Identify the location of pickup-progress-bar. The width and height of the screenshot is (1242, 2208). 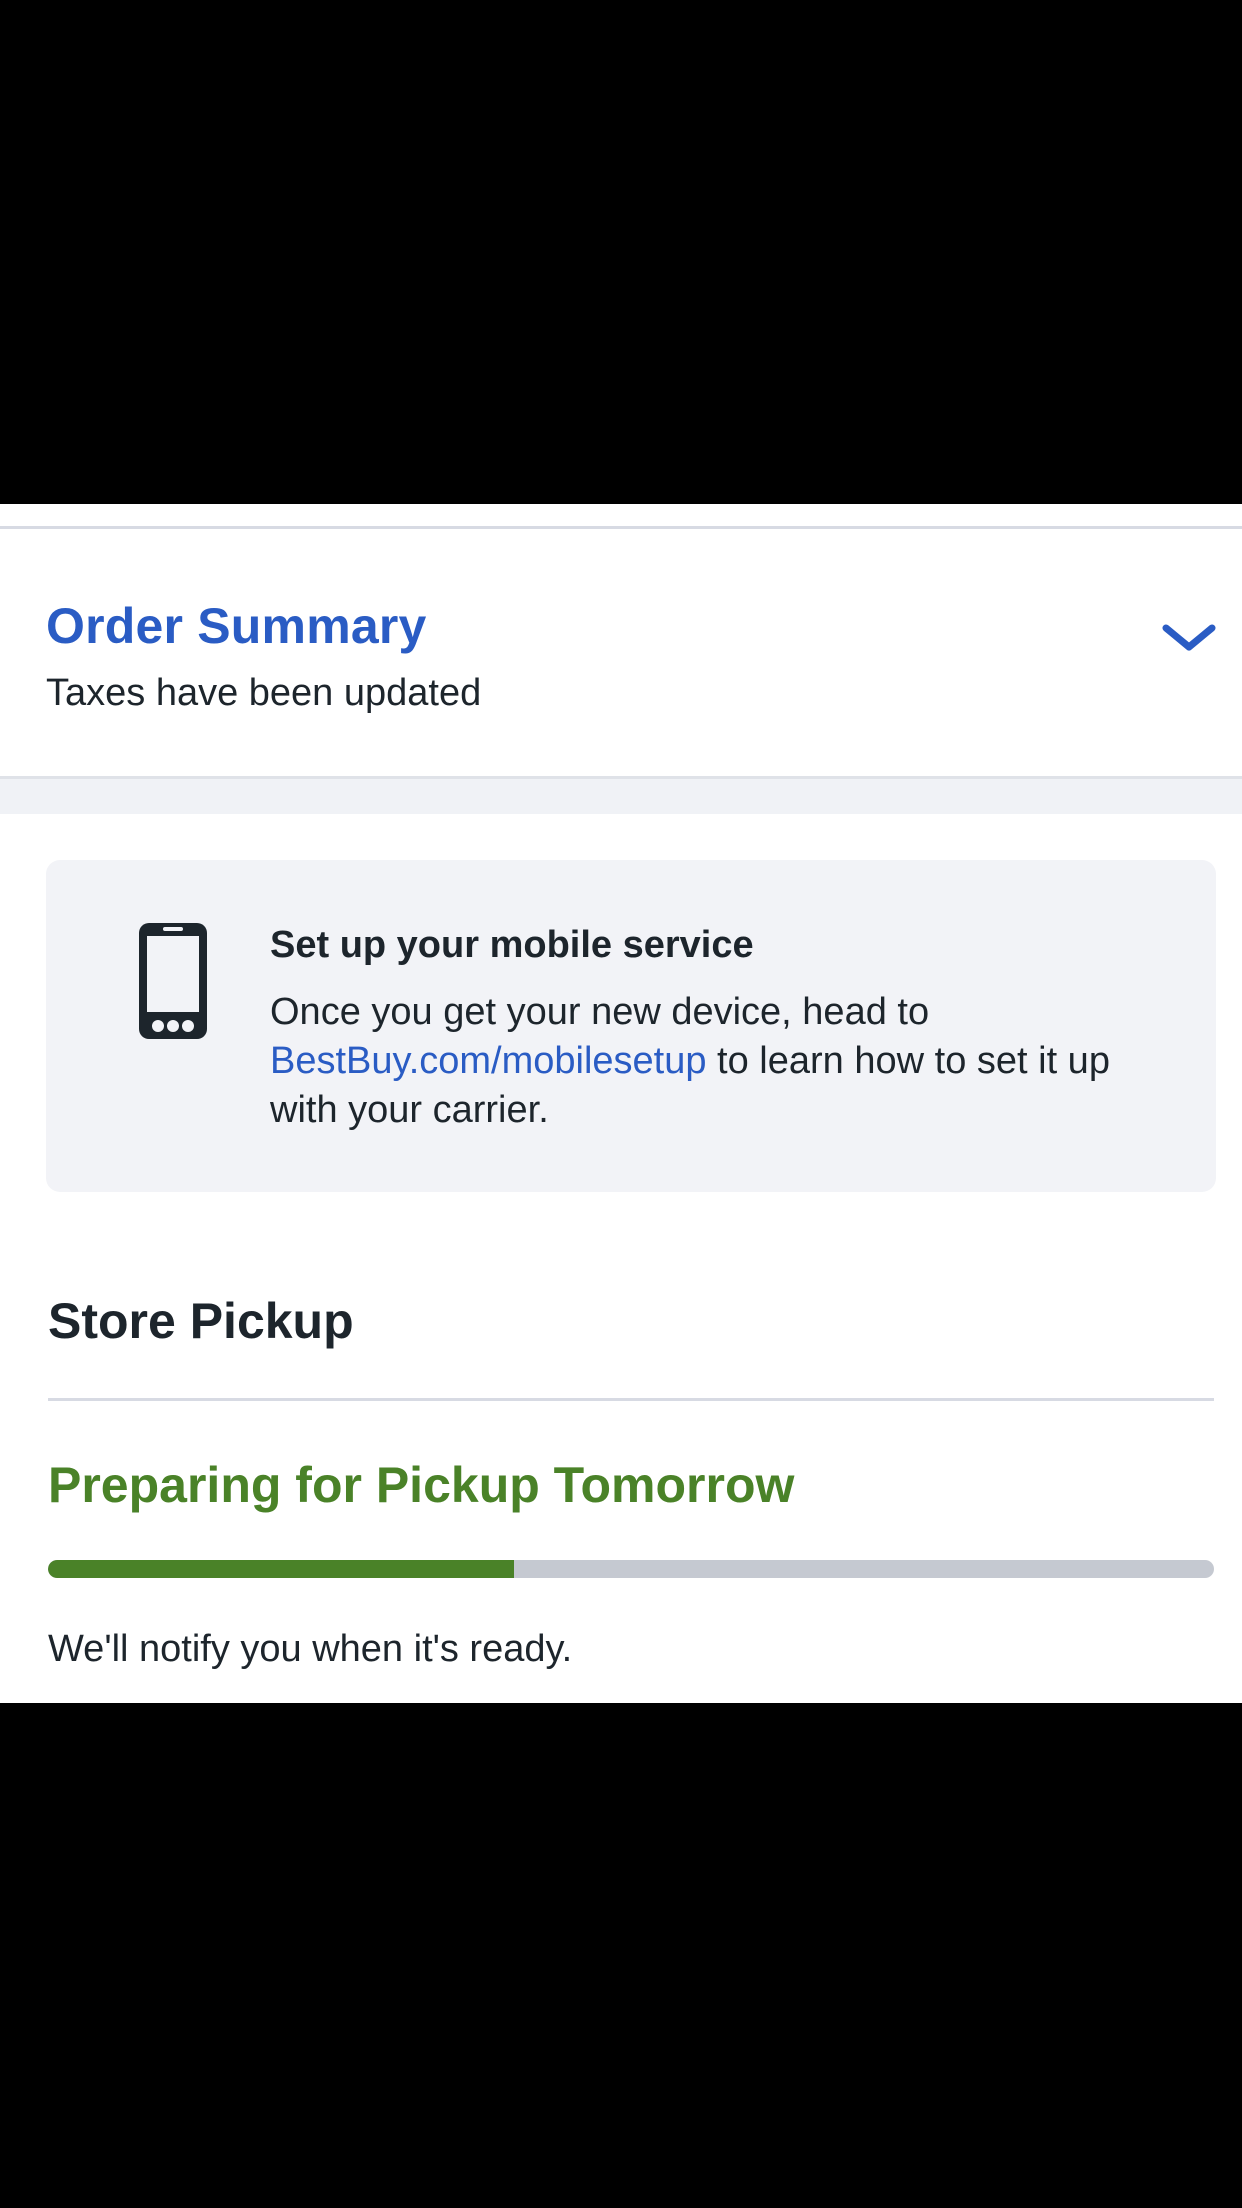
(631, 1569).